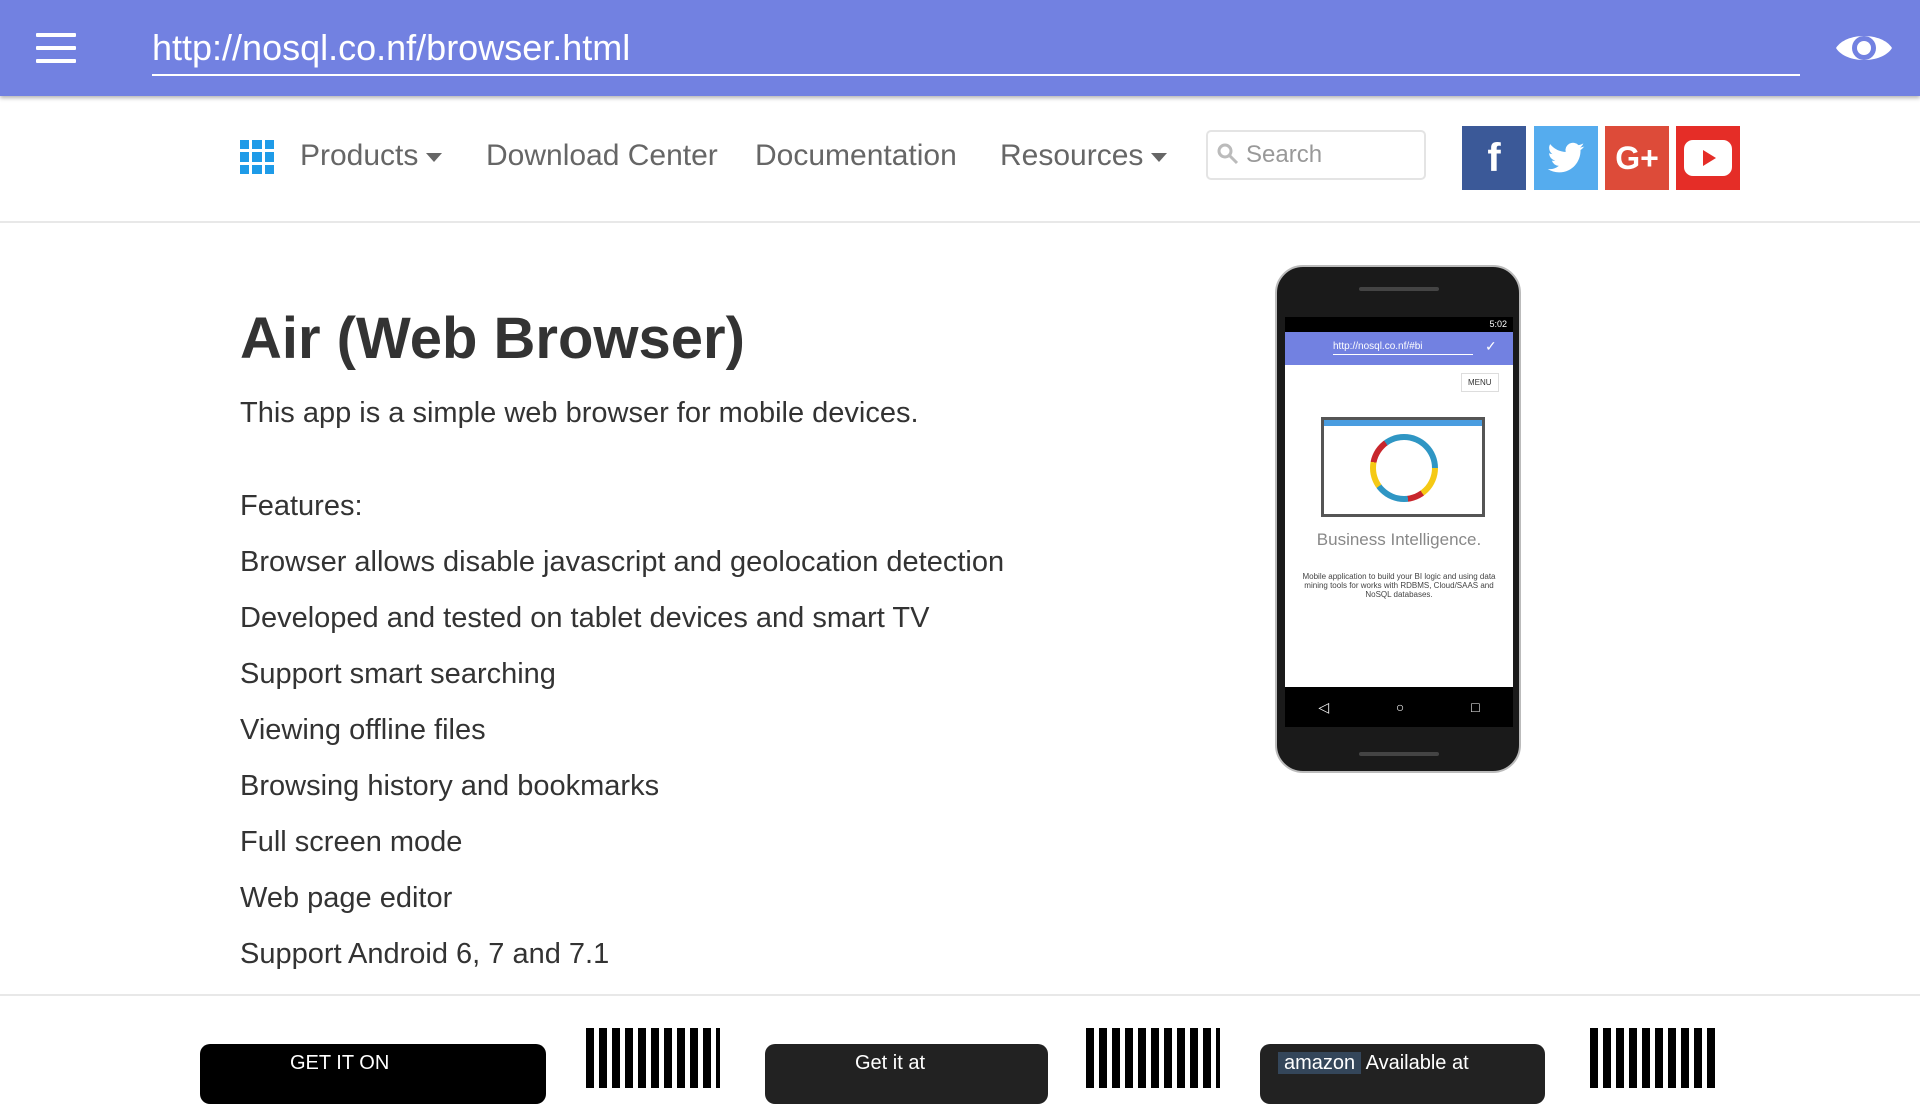 The image size is (1920, 1104). What do you see at coordinates (301, 506) in the screenshot?
I see `features-label: Features:` at bounding box center [301, 506].